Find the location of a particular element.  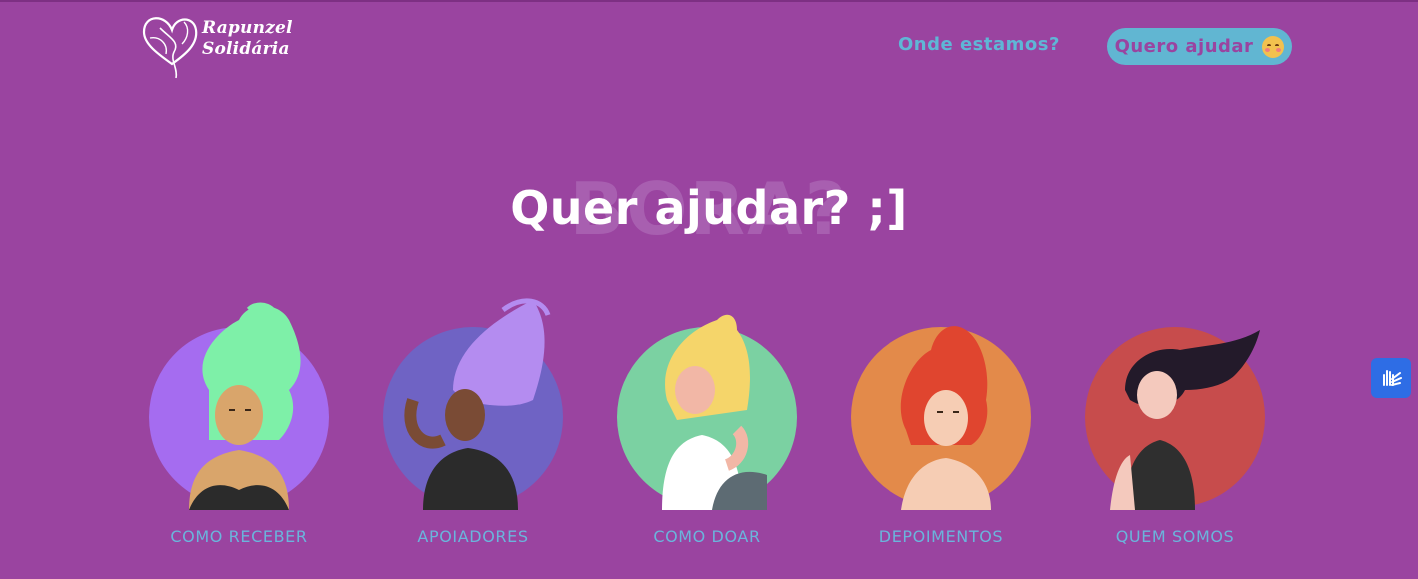

logo: Rapunzel Solidária is located at coordinates (216, 44).